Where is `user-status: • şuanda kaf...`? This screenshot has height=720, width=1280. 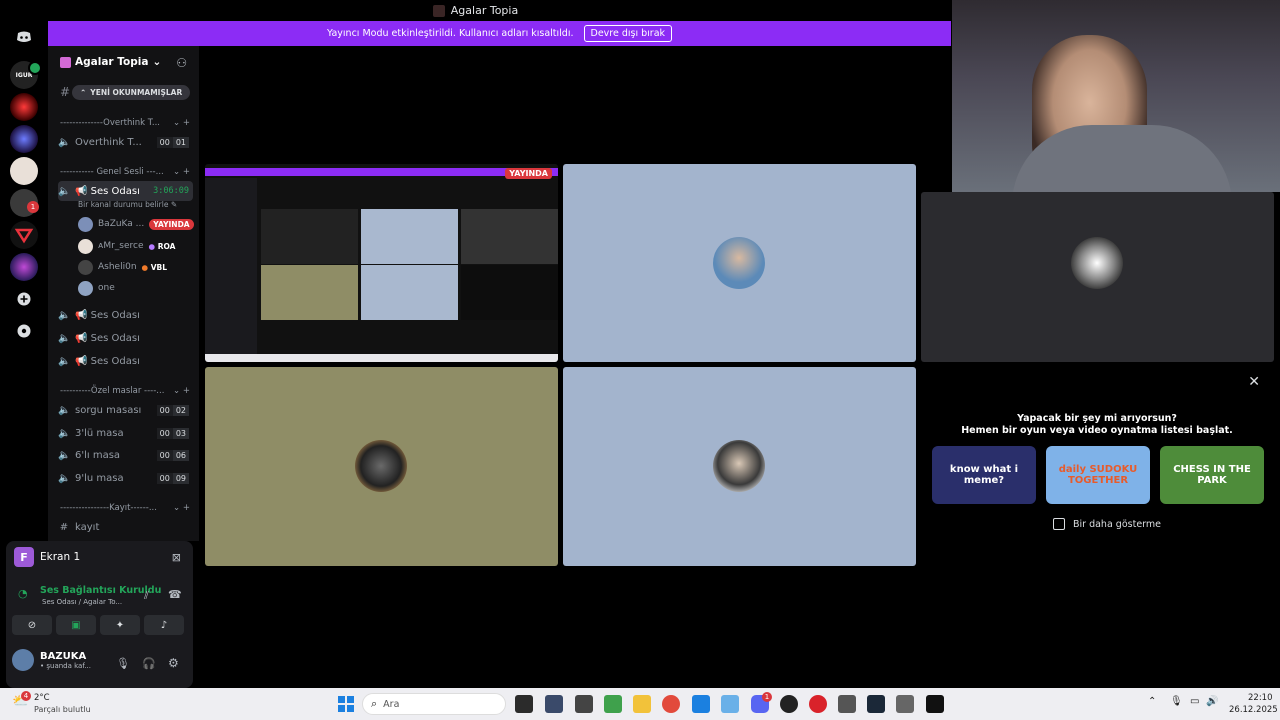
user-status: • şuanda kaf... is located at coordinates (65, 665).